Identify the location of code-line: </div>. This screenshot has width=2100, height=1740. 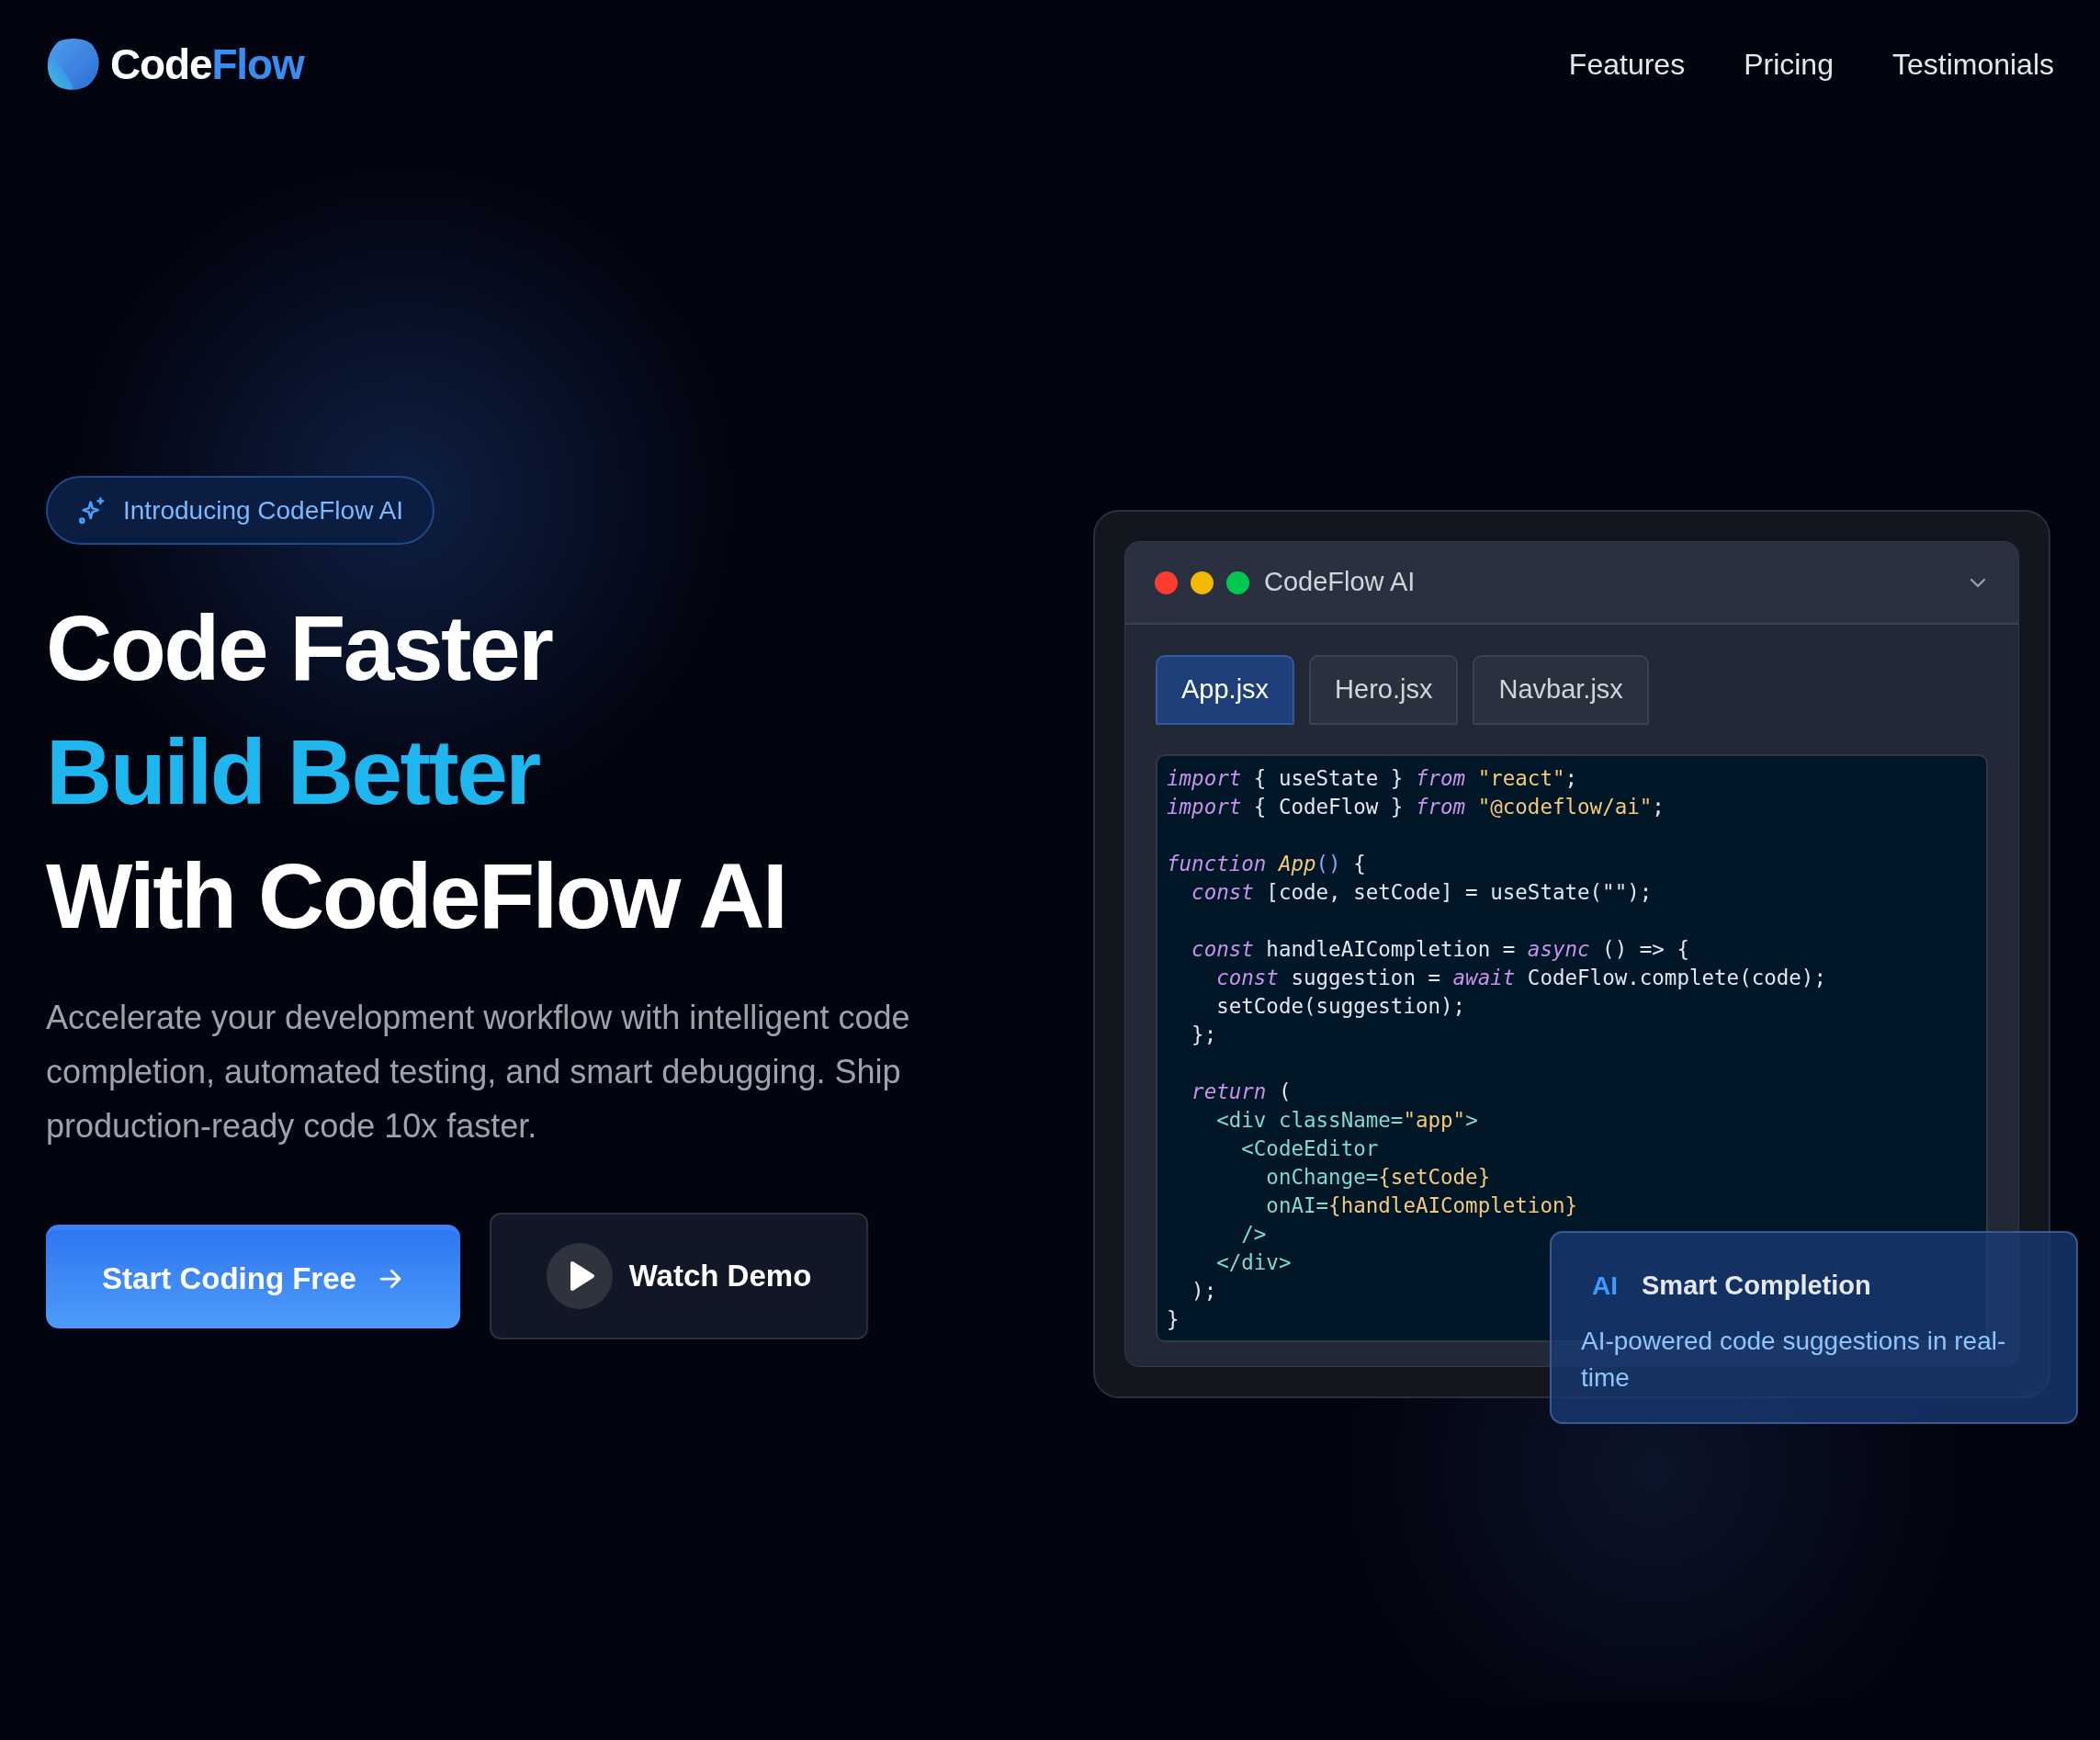
(1253, 1262).